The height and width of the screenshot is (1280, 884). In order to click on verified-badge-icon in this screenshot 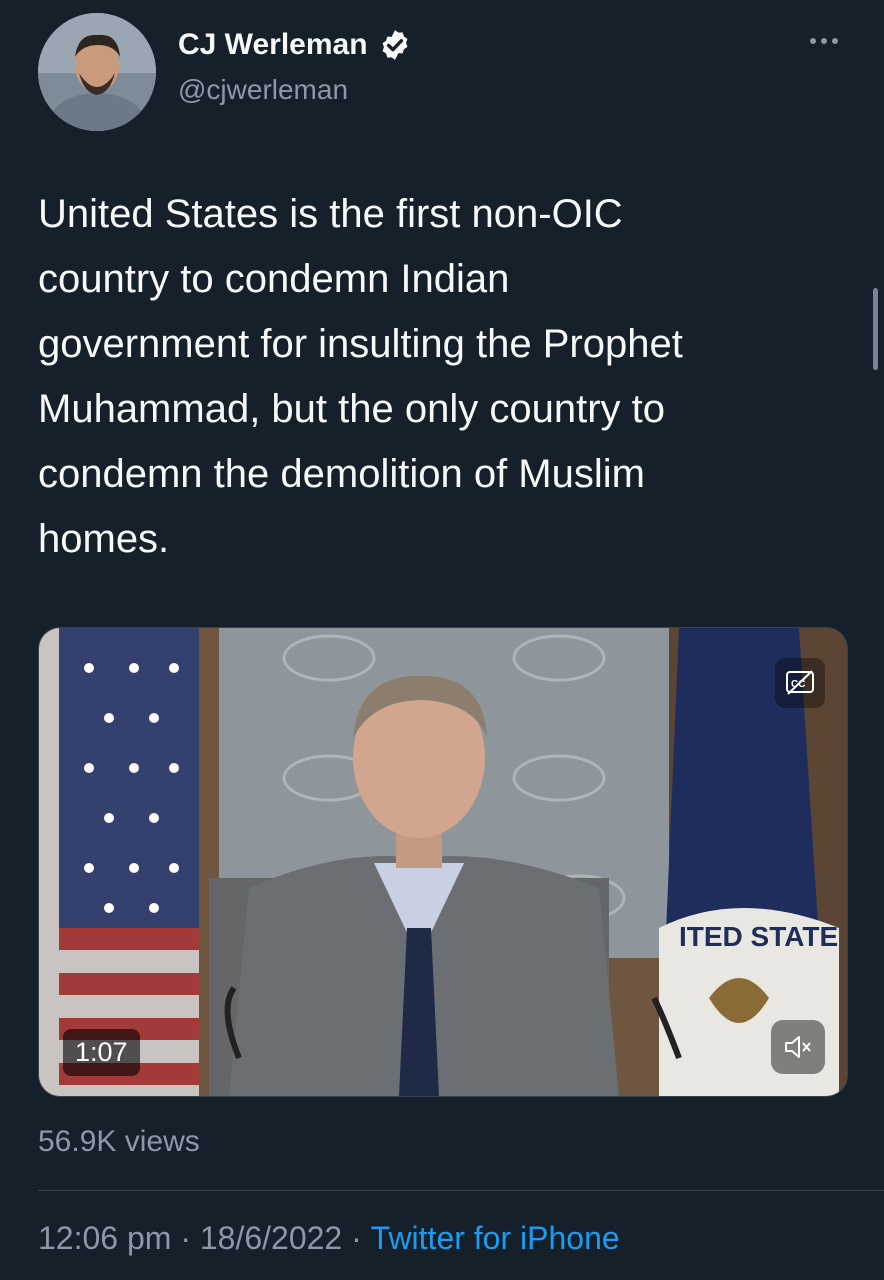, I will do `click(394, 45)`.